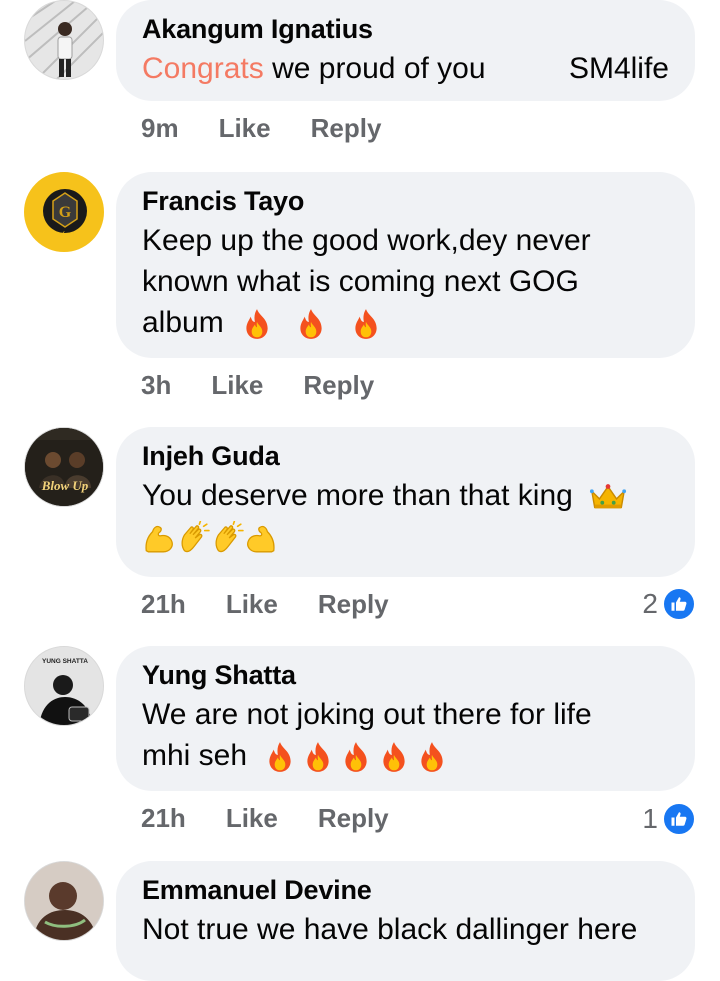  Describe the element at coordinates (183, 322) in the screenshot. I see `comment-line: album` at that location.